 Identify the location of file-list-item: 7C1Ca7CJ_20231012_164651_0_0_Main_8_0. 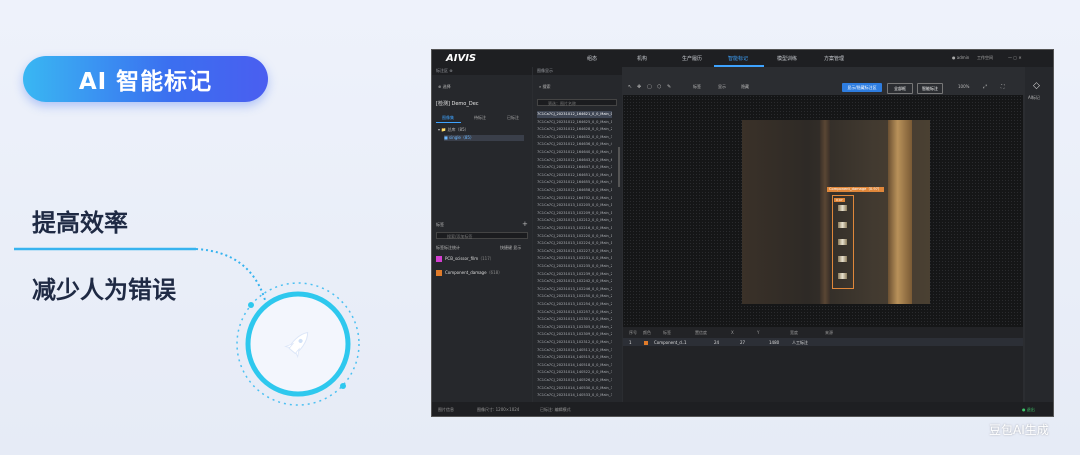
(574, 175).